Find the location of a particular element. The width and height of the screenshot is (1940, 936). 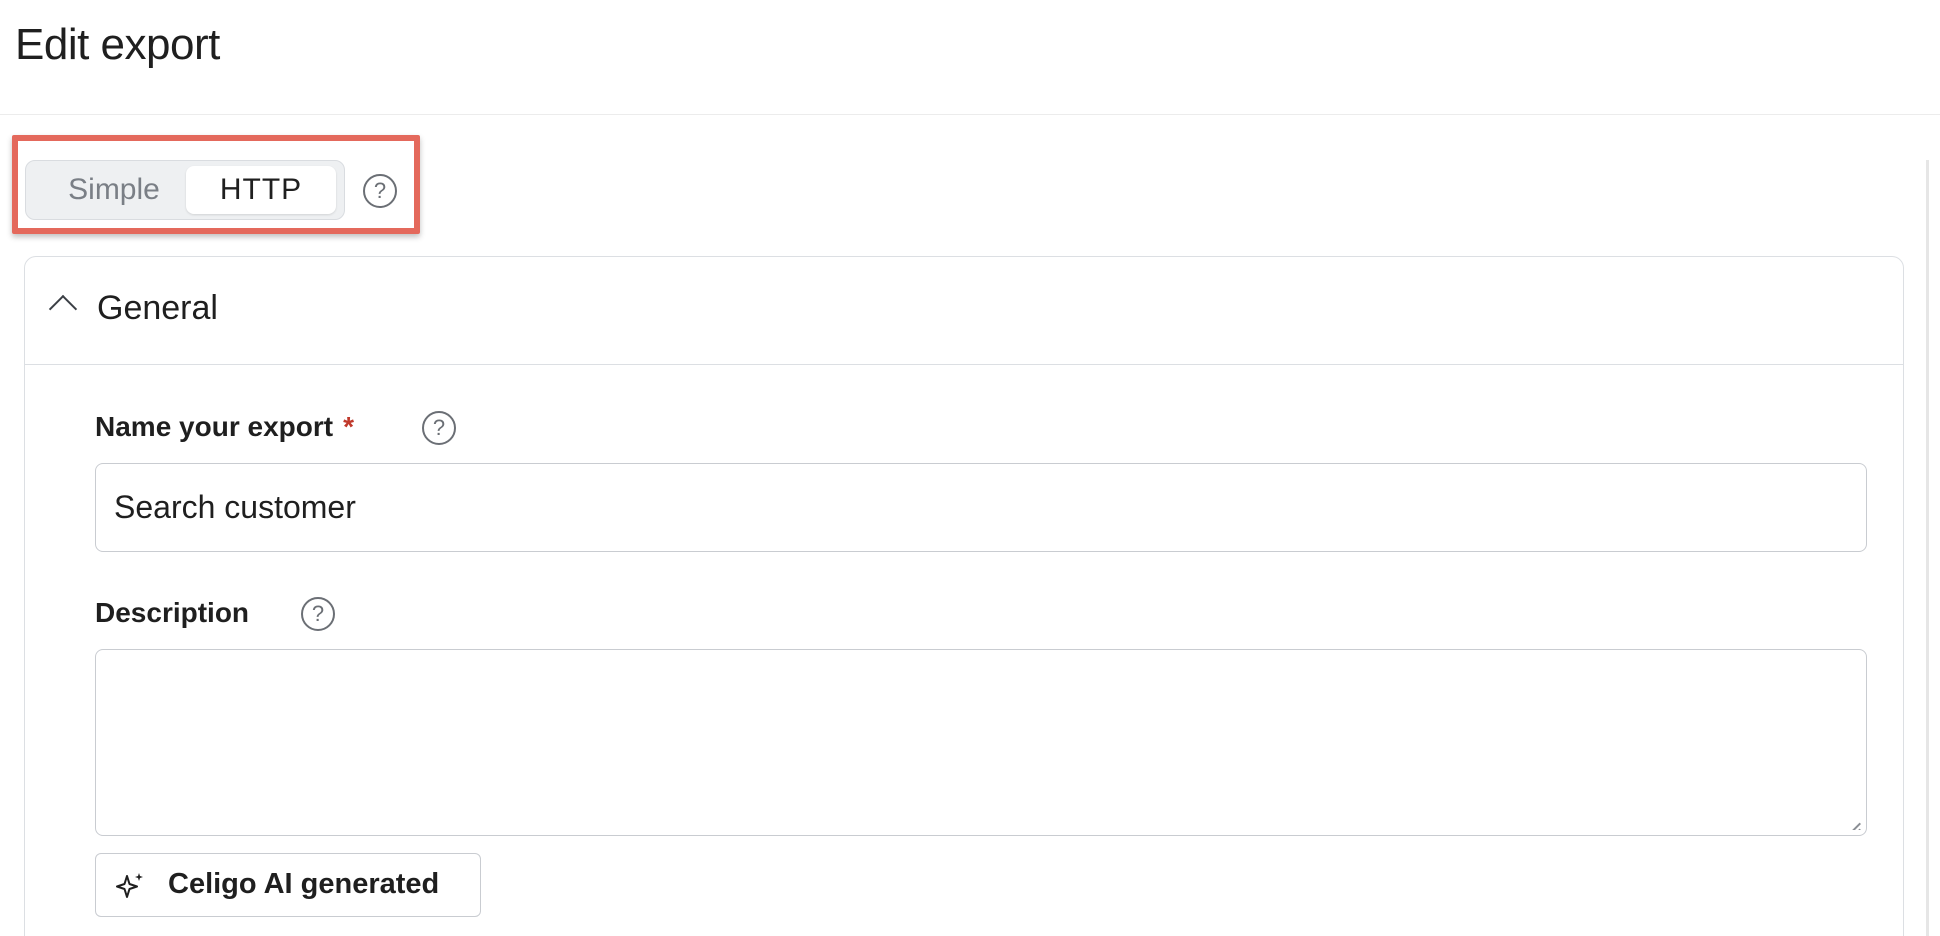

page-header: Edit export is located at coordinates (970, 57).